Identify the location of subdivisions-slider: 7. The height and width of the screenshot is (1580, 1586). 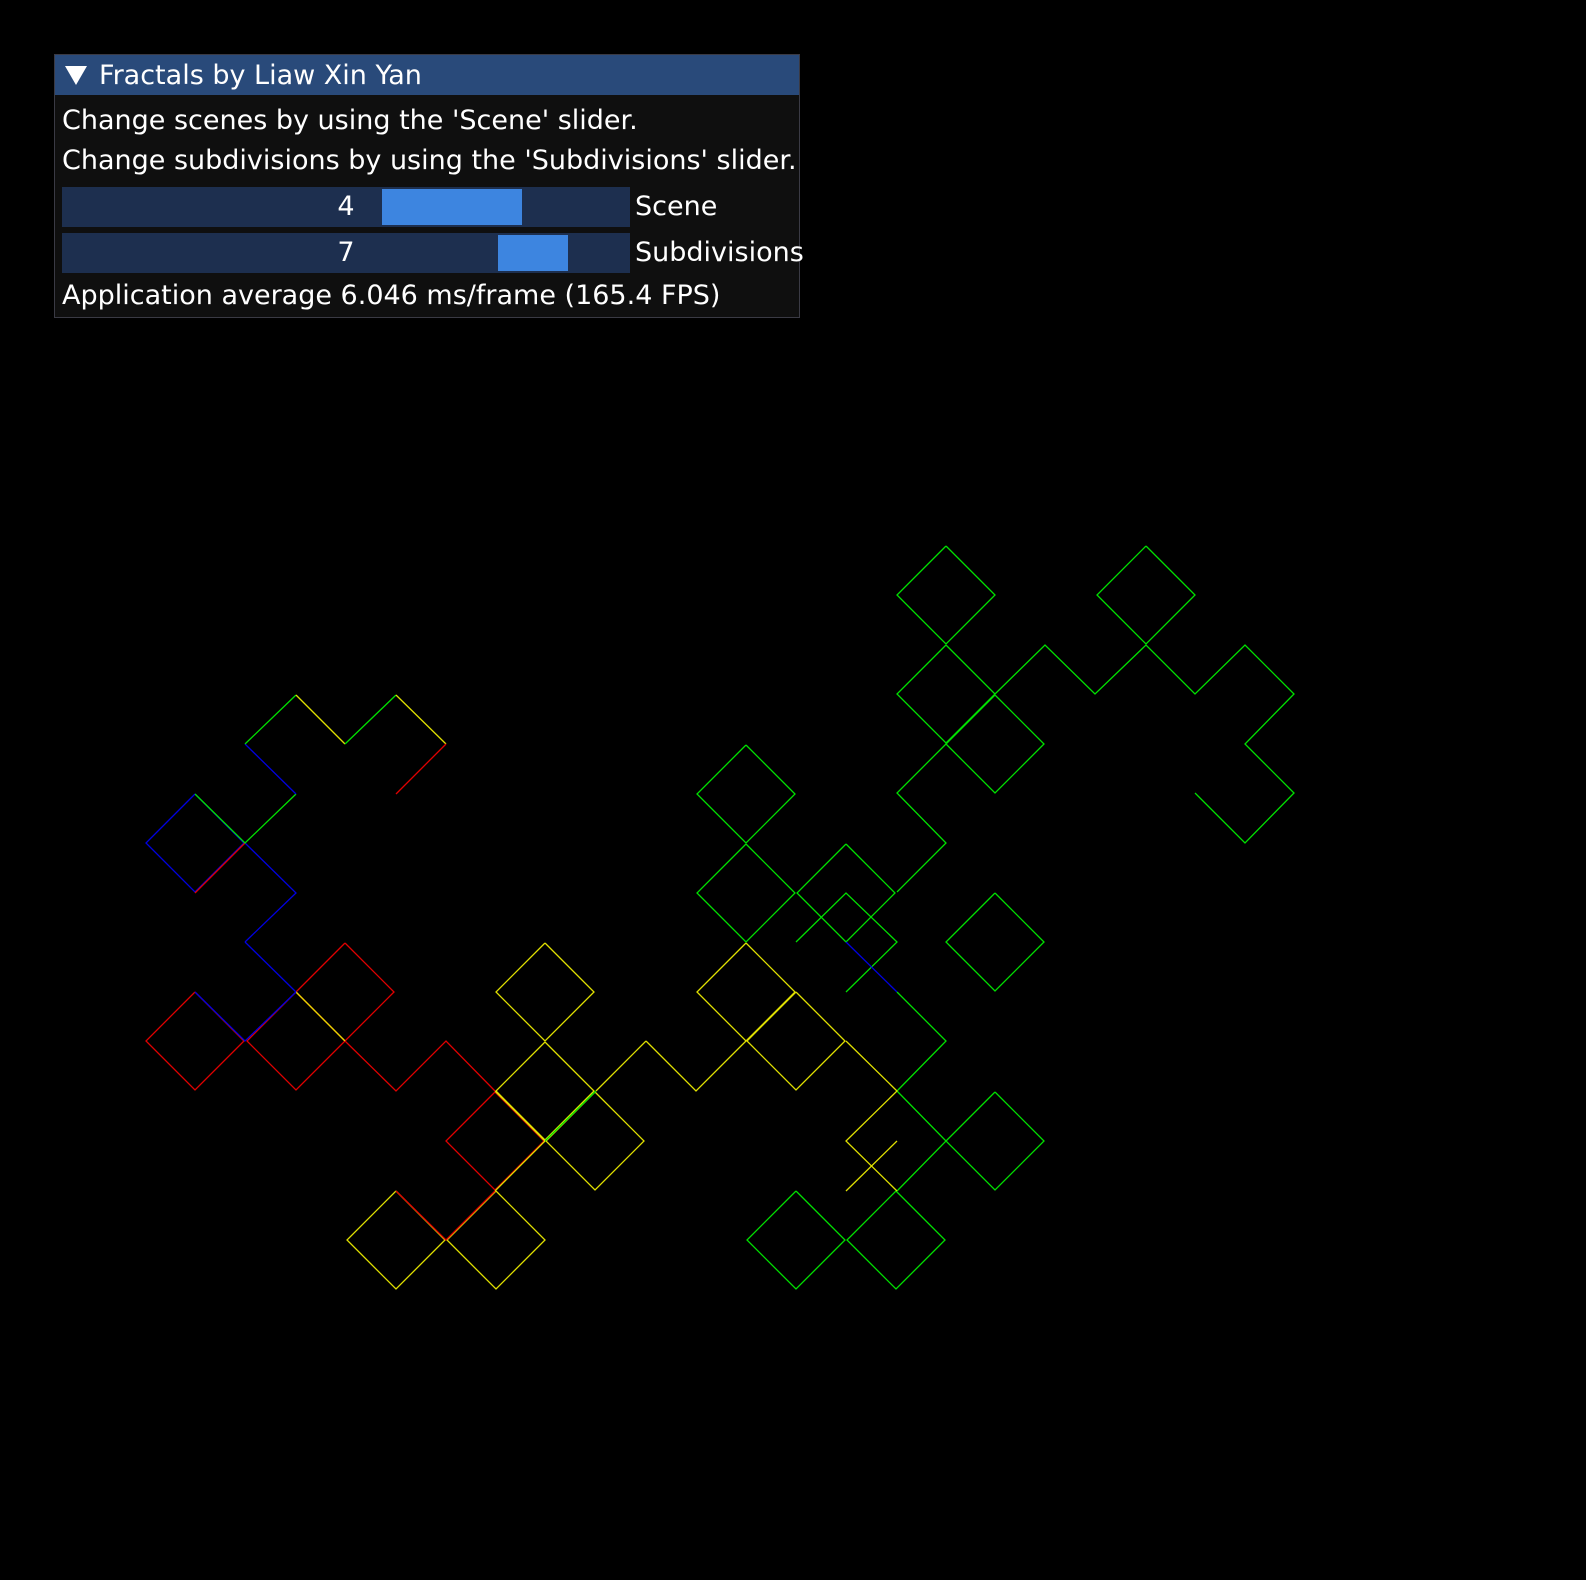
(346, 253).